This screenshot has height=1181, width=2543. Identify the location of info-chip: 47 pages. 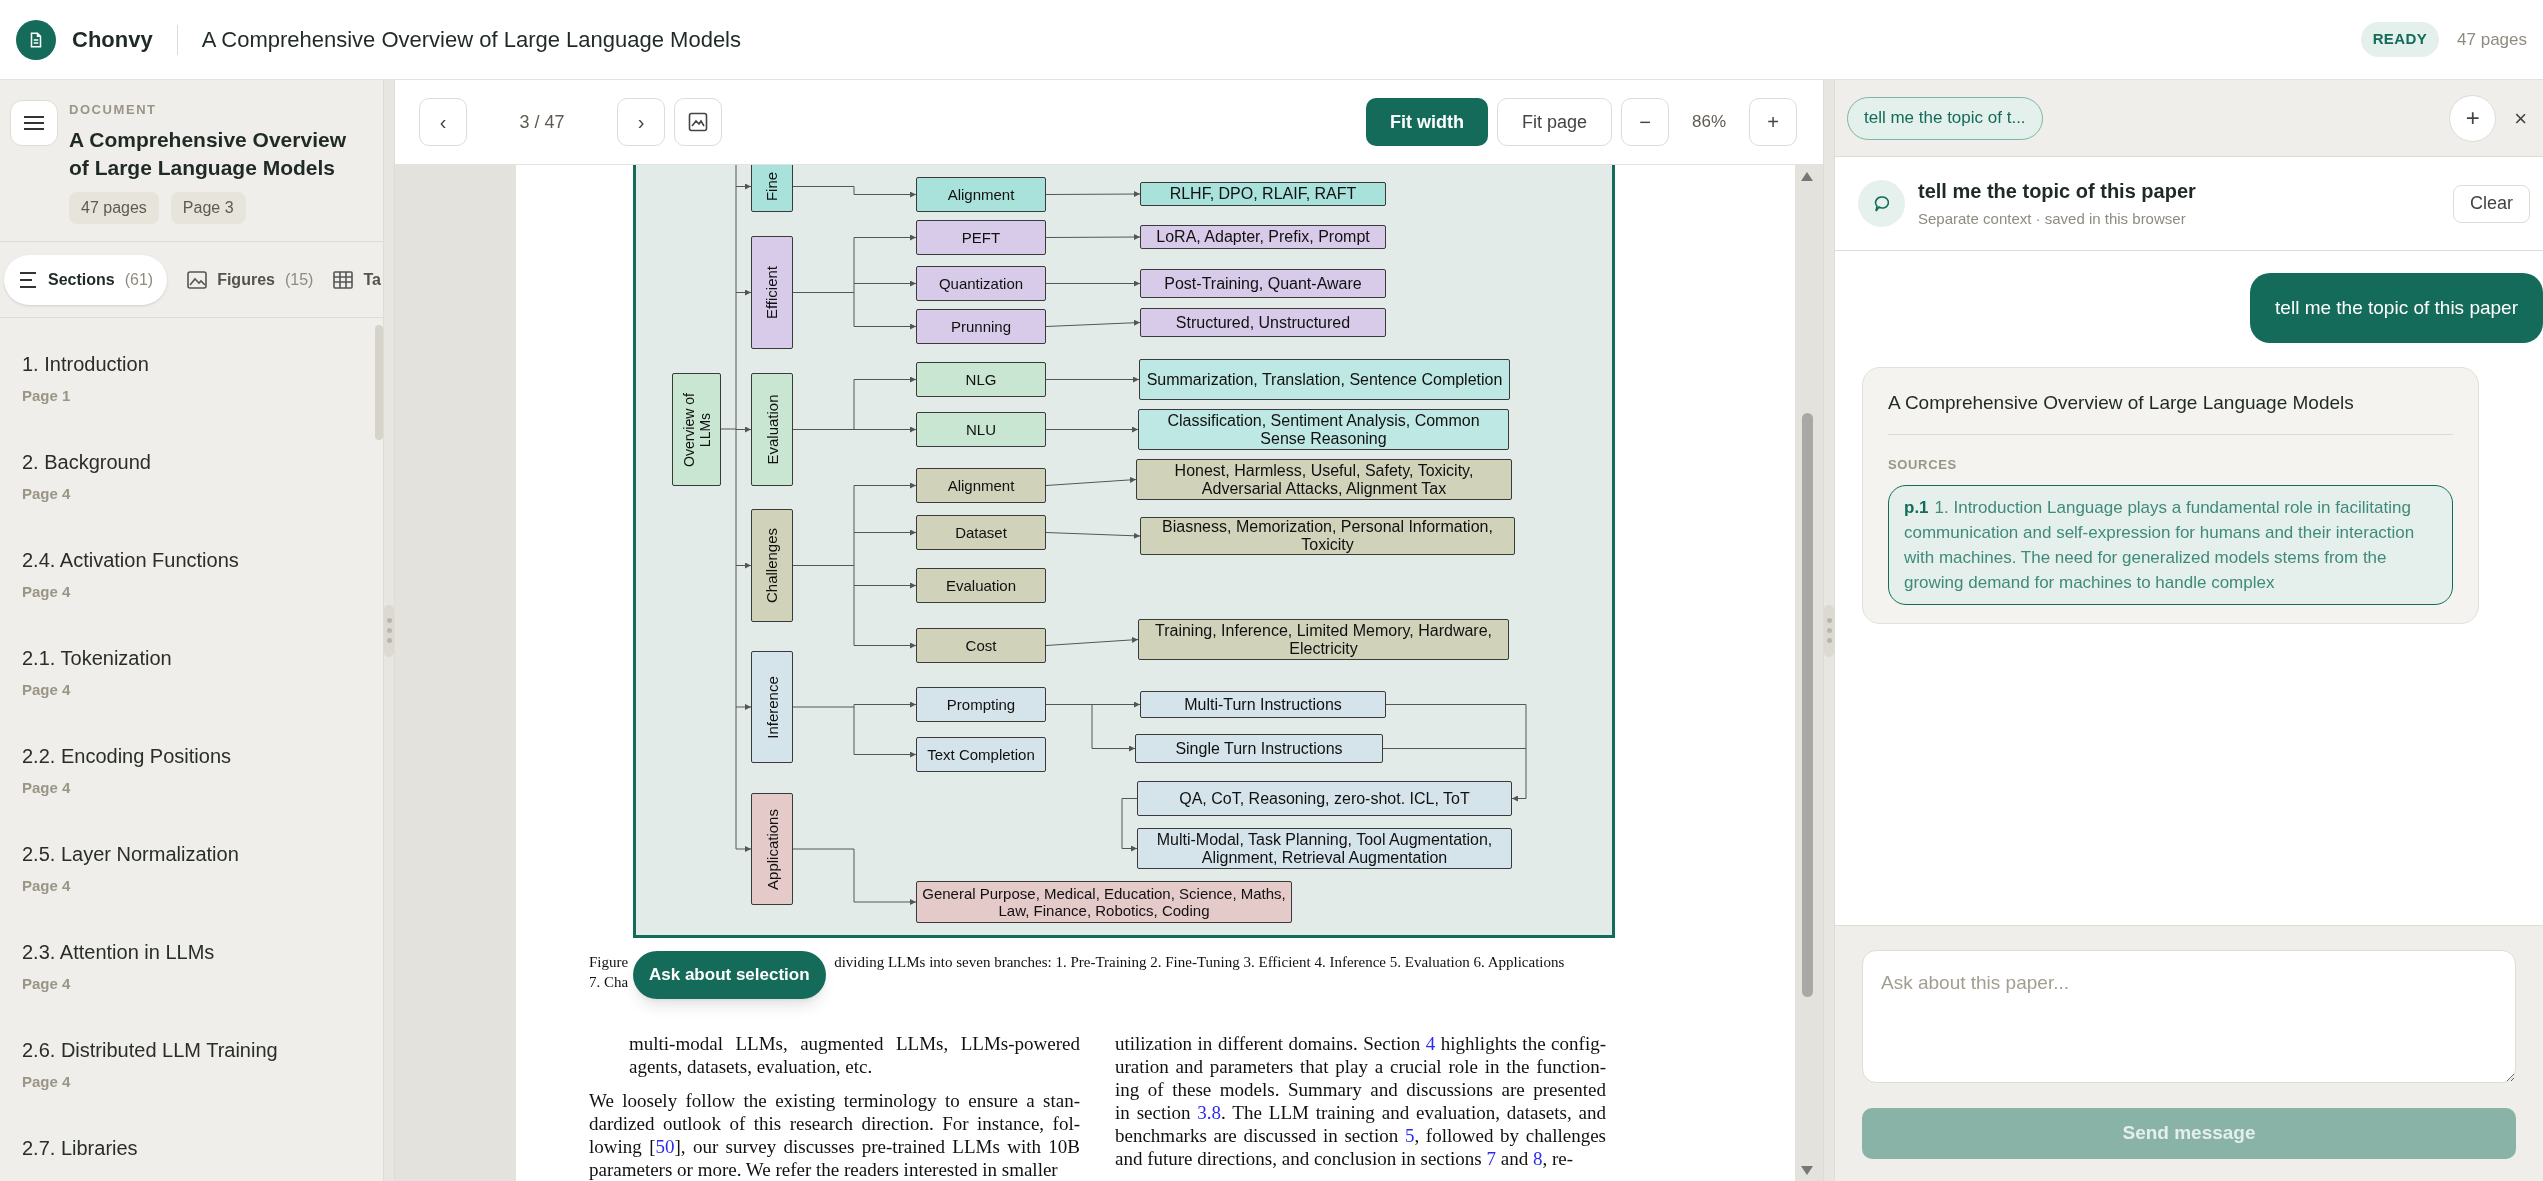
(114, 207).